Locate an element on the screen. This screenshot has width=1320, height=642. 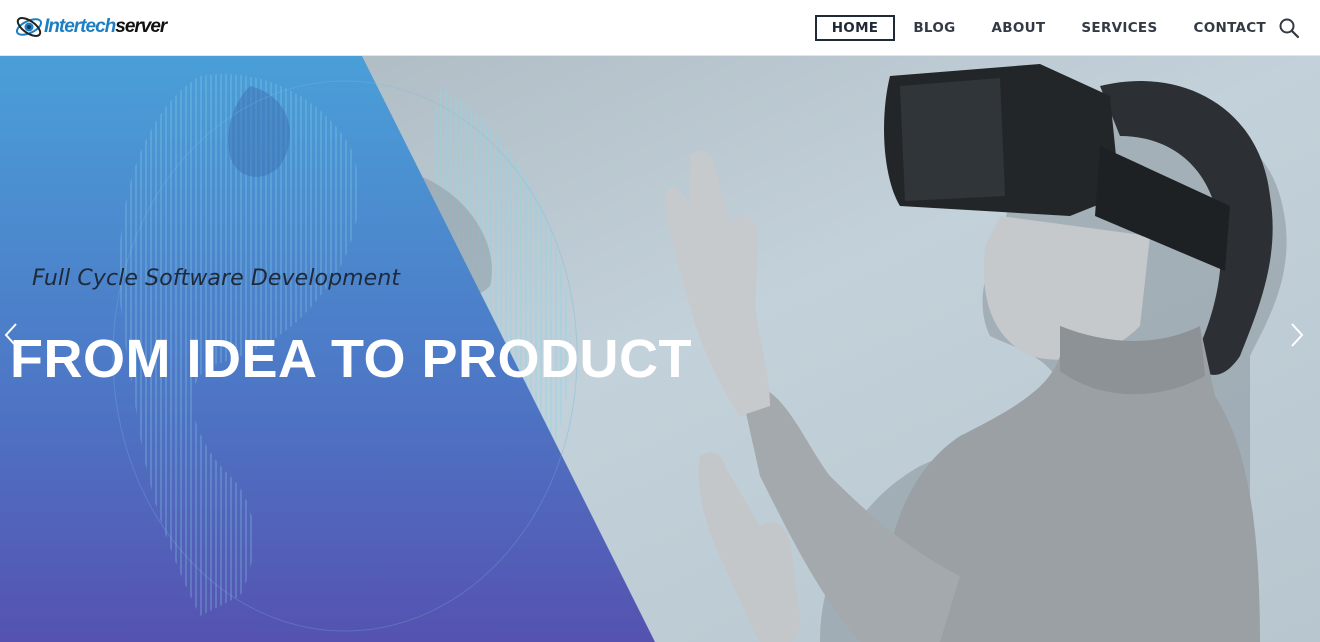
logo-text-part2: server is located at coordinates (141, 26).